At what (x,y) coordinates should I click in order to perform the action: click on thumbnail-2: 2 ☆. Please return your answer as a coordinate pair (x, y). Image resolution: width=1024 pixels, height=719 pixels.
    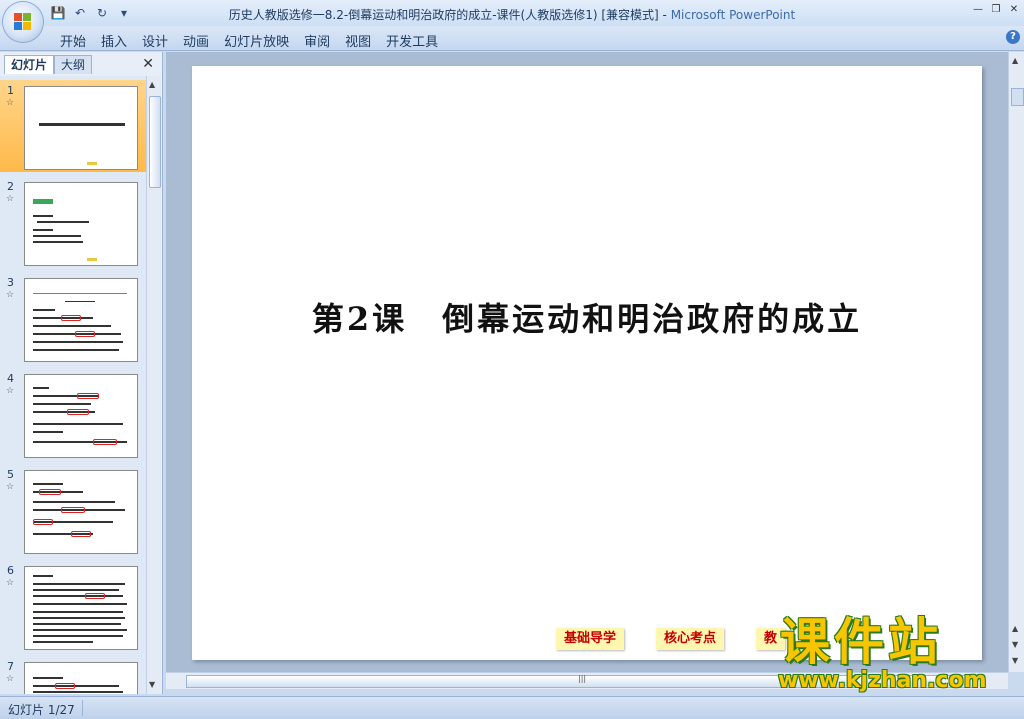
    Looking at the image, I should click on (73, 222).